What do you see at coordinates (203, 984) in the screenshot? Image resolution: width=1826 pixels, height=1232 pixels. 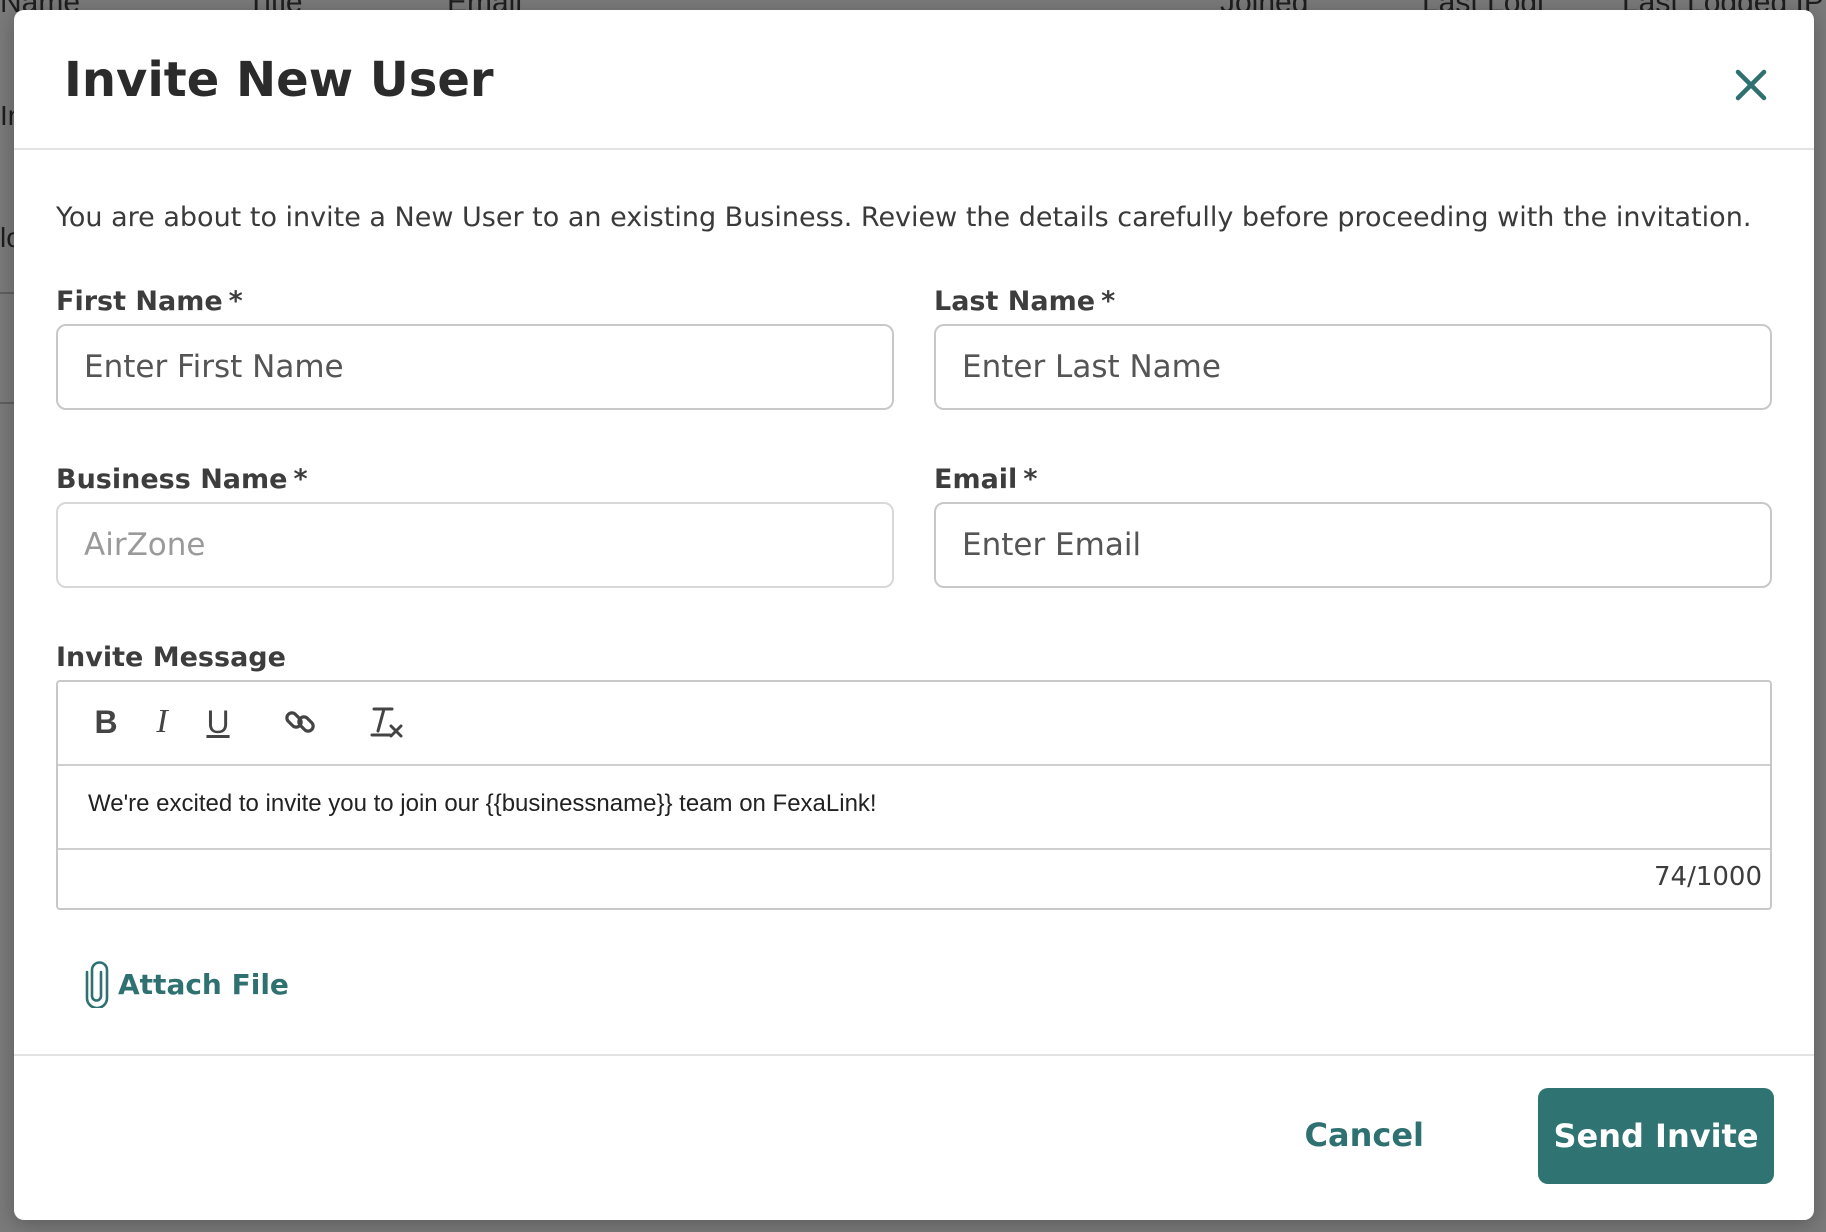 I see `attach-file-label: Attach File` at bounding box center [203, 984].